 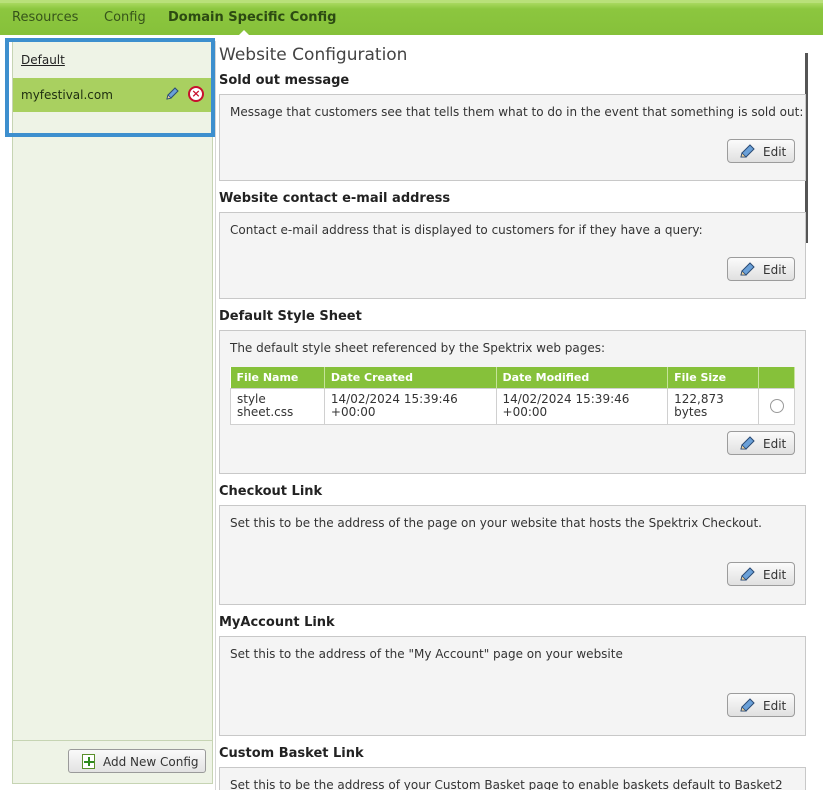 I want to click on column-file-name: File Name, so click(x=277, y=377).